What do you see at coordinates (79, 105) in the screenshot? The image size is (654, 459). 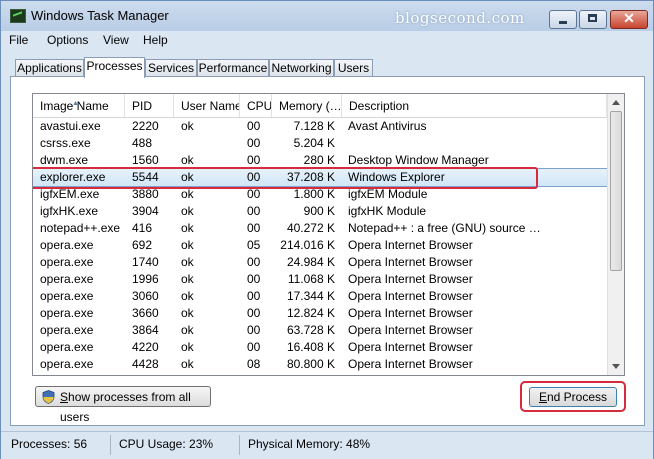 I see `column-image-name: ▲ Image Name` at bounding box center [79, 105].